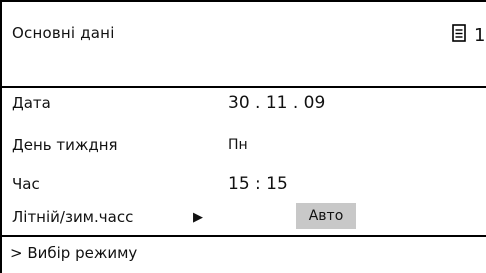 This screenshot has width=486, height=273. I want to click on time-value: 15, so click(258, 184).